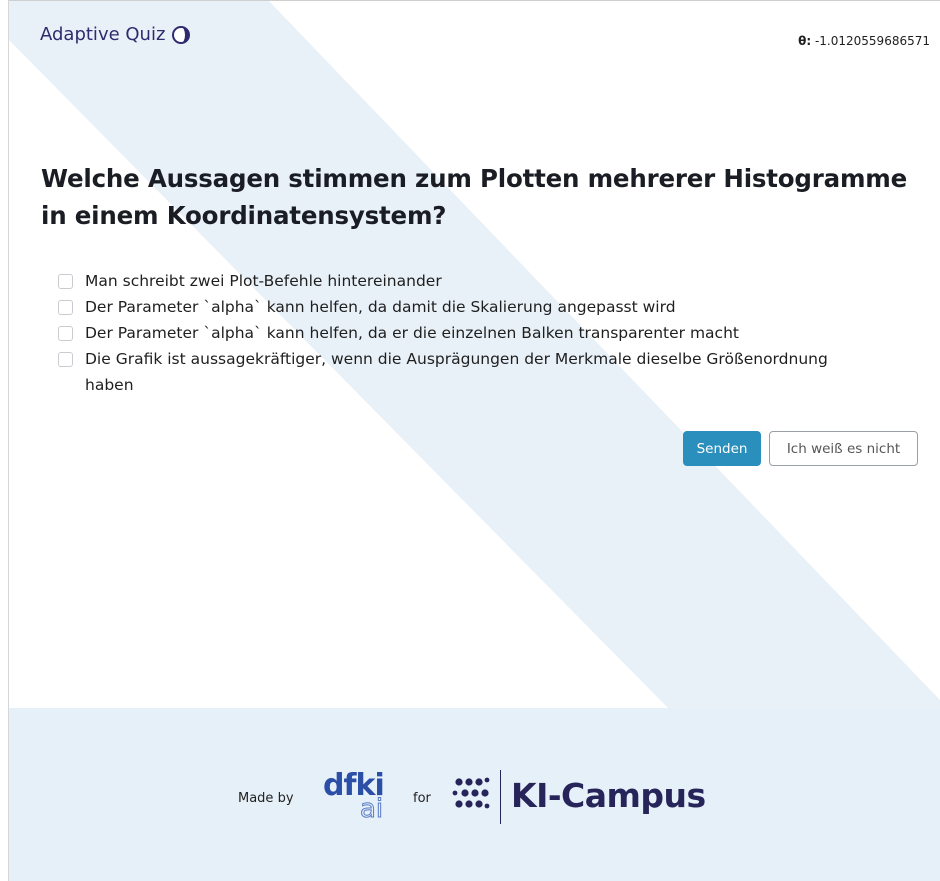 The height and width of the screenshot is (881, 940). What do you see at coordinates (358, 798) in the screenshot?
I see `dfki-logo: dfki ai` at bounding box center [358, 798].